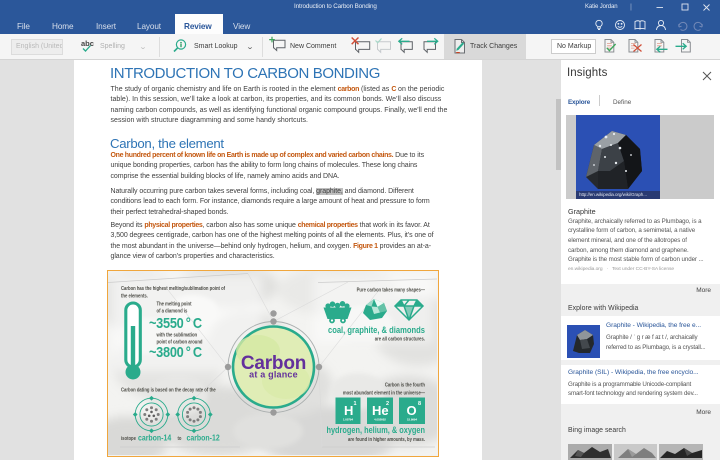 The height and width of the screenshot is (460, 720). I want to click on svg-text: abc, so click(87, 43).